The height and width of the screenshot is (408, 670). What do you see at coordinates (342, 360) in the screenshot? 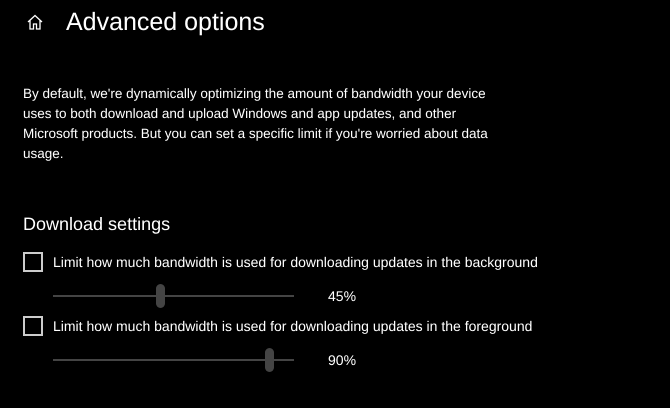
I see `slider-value: 90%` at bounding box center [342, 360].